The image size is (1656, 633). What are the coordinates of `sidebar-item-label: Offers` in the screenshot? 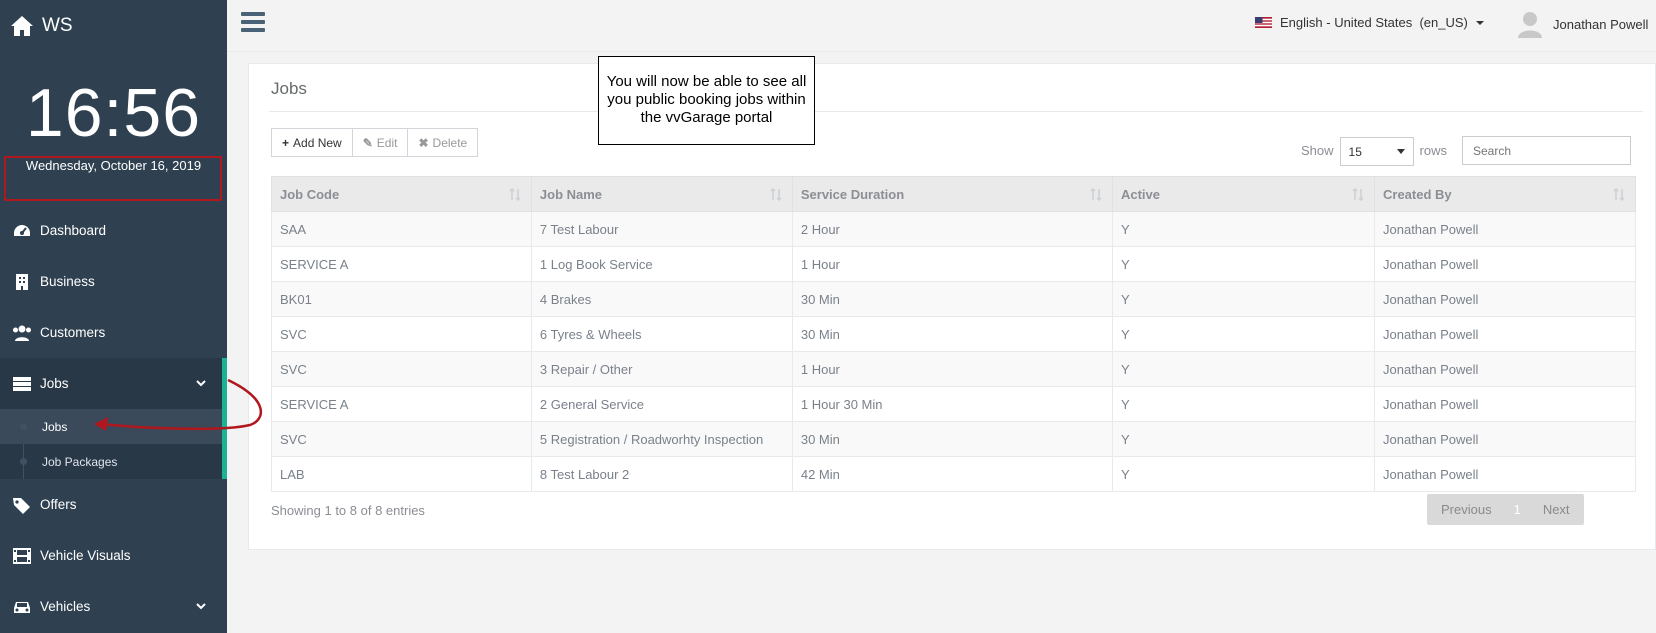 It's located at (58, 504).